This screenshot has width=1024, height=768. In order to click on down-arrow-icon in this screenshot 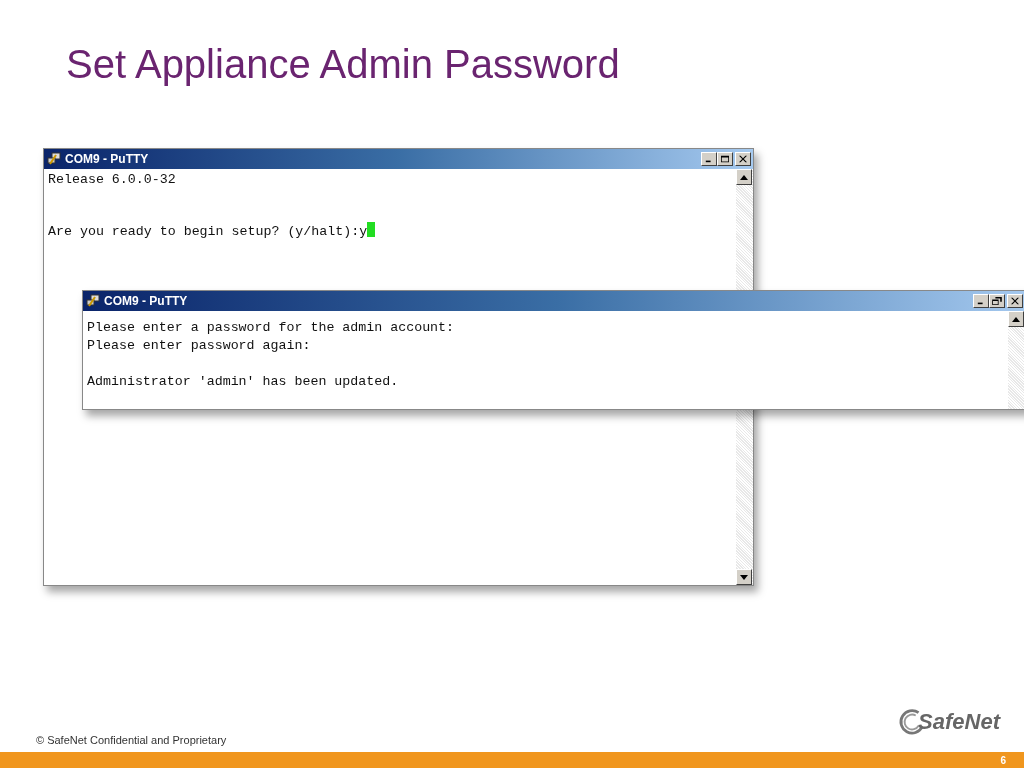, I will do `click(744, 577)`.